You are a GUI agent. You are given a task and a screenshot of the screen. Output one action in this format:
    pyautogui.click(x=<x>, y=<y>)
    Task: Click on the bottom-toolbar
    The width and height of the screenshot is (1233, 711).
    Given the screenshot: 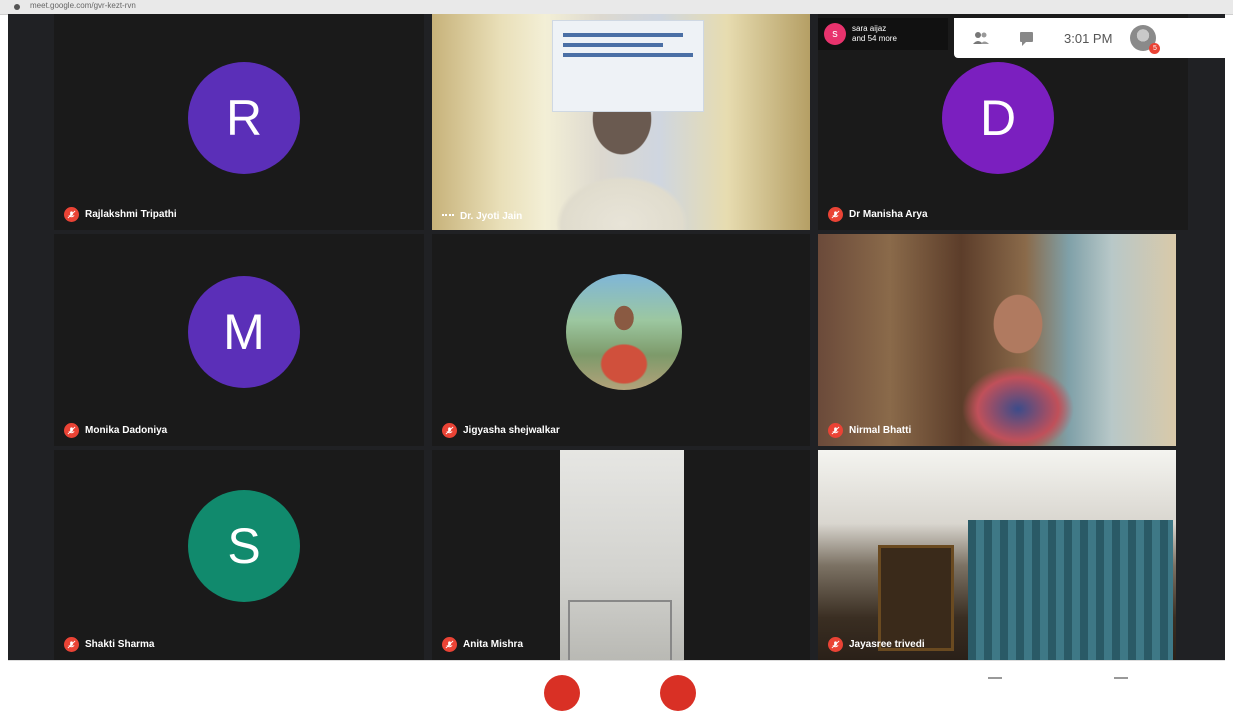 What is the action you would take?
    pyautogui.click(x=616, y=685)
    